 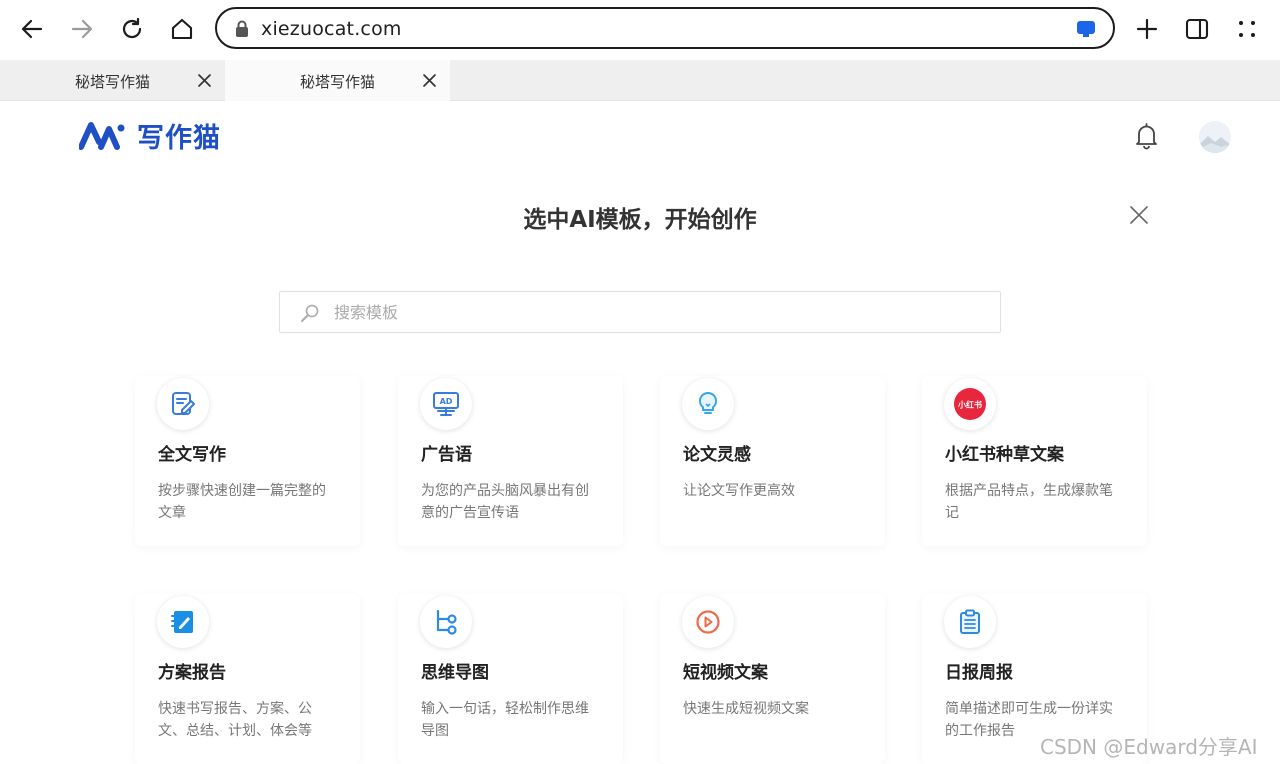 I want to click on site-logo: 写作猫, so click(x=150, y=135).